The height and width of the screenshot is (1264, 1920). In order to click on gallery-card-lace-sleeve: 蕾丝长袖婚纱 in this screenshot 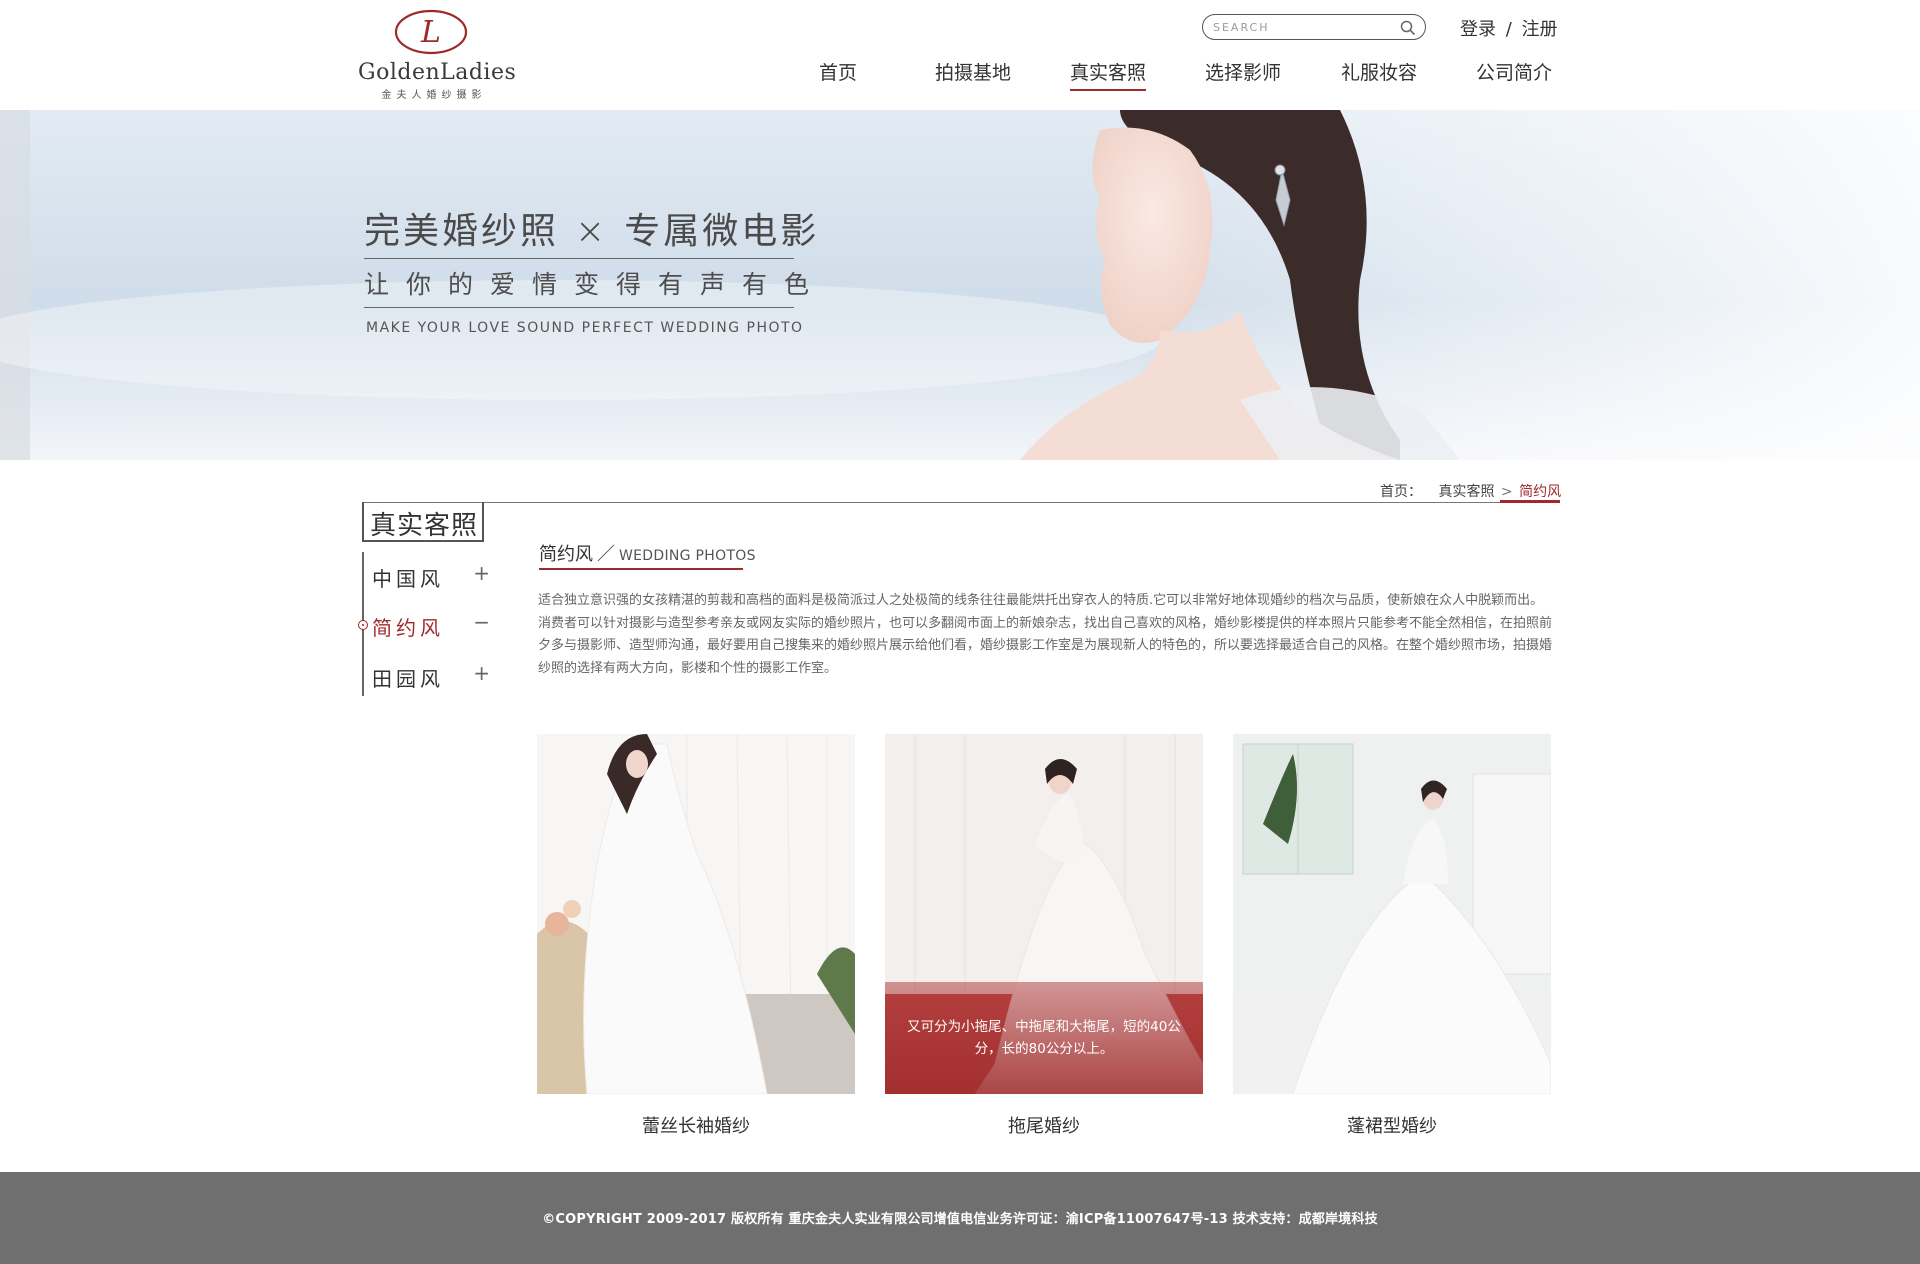, I will do `click(696, 936)`.